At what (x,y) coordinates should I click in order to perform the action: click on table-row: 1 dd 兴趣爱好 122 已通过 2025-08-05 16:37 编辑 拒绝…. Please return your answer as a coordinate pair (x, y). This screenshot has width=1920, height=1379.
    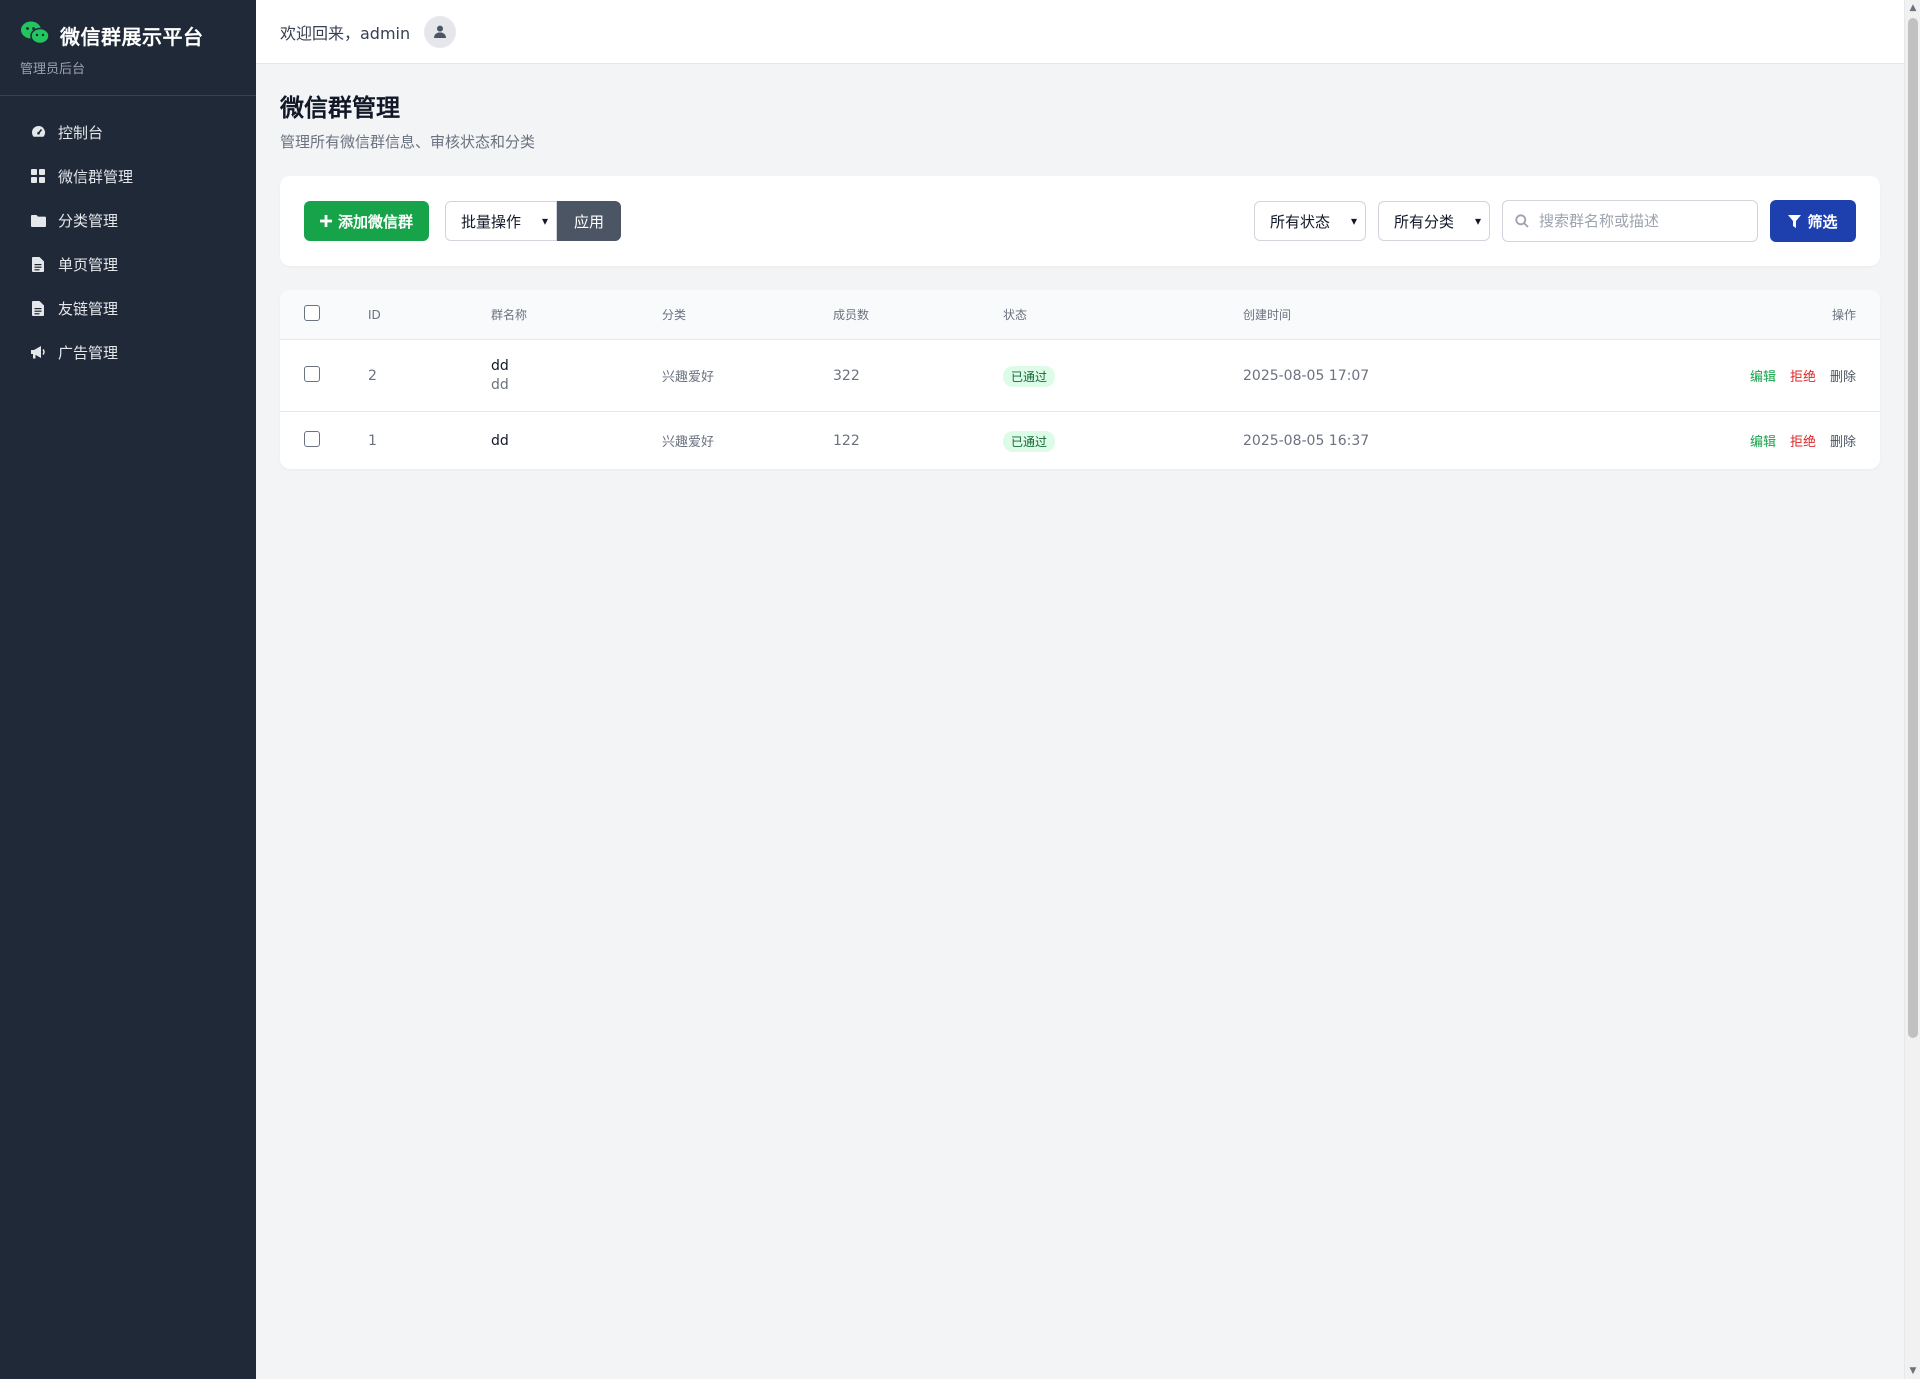
    Looking at the image, I should click on (1080, 440).